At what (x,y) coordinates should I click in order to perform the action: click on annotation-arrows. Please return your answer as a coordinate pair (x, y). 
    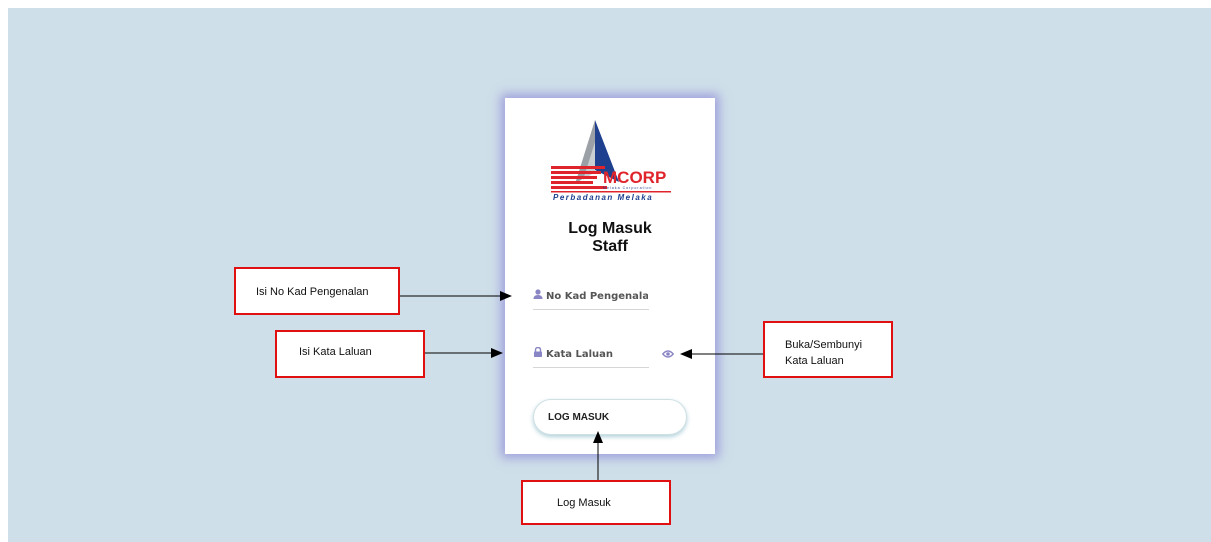
    Looking at the image, I should click on (581, 385).